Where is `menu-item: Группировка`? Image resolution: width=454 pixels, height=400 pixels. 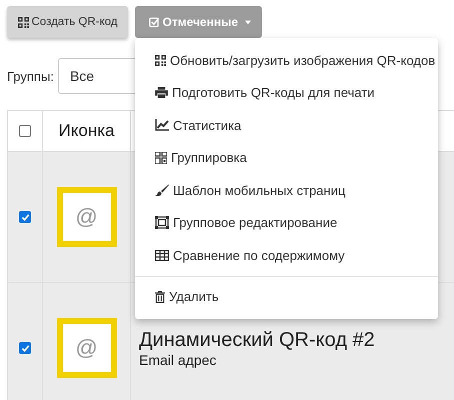
menu-item: Группировка is located at coordinates (286, 158).